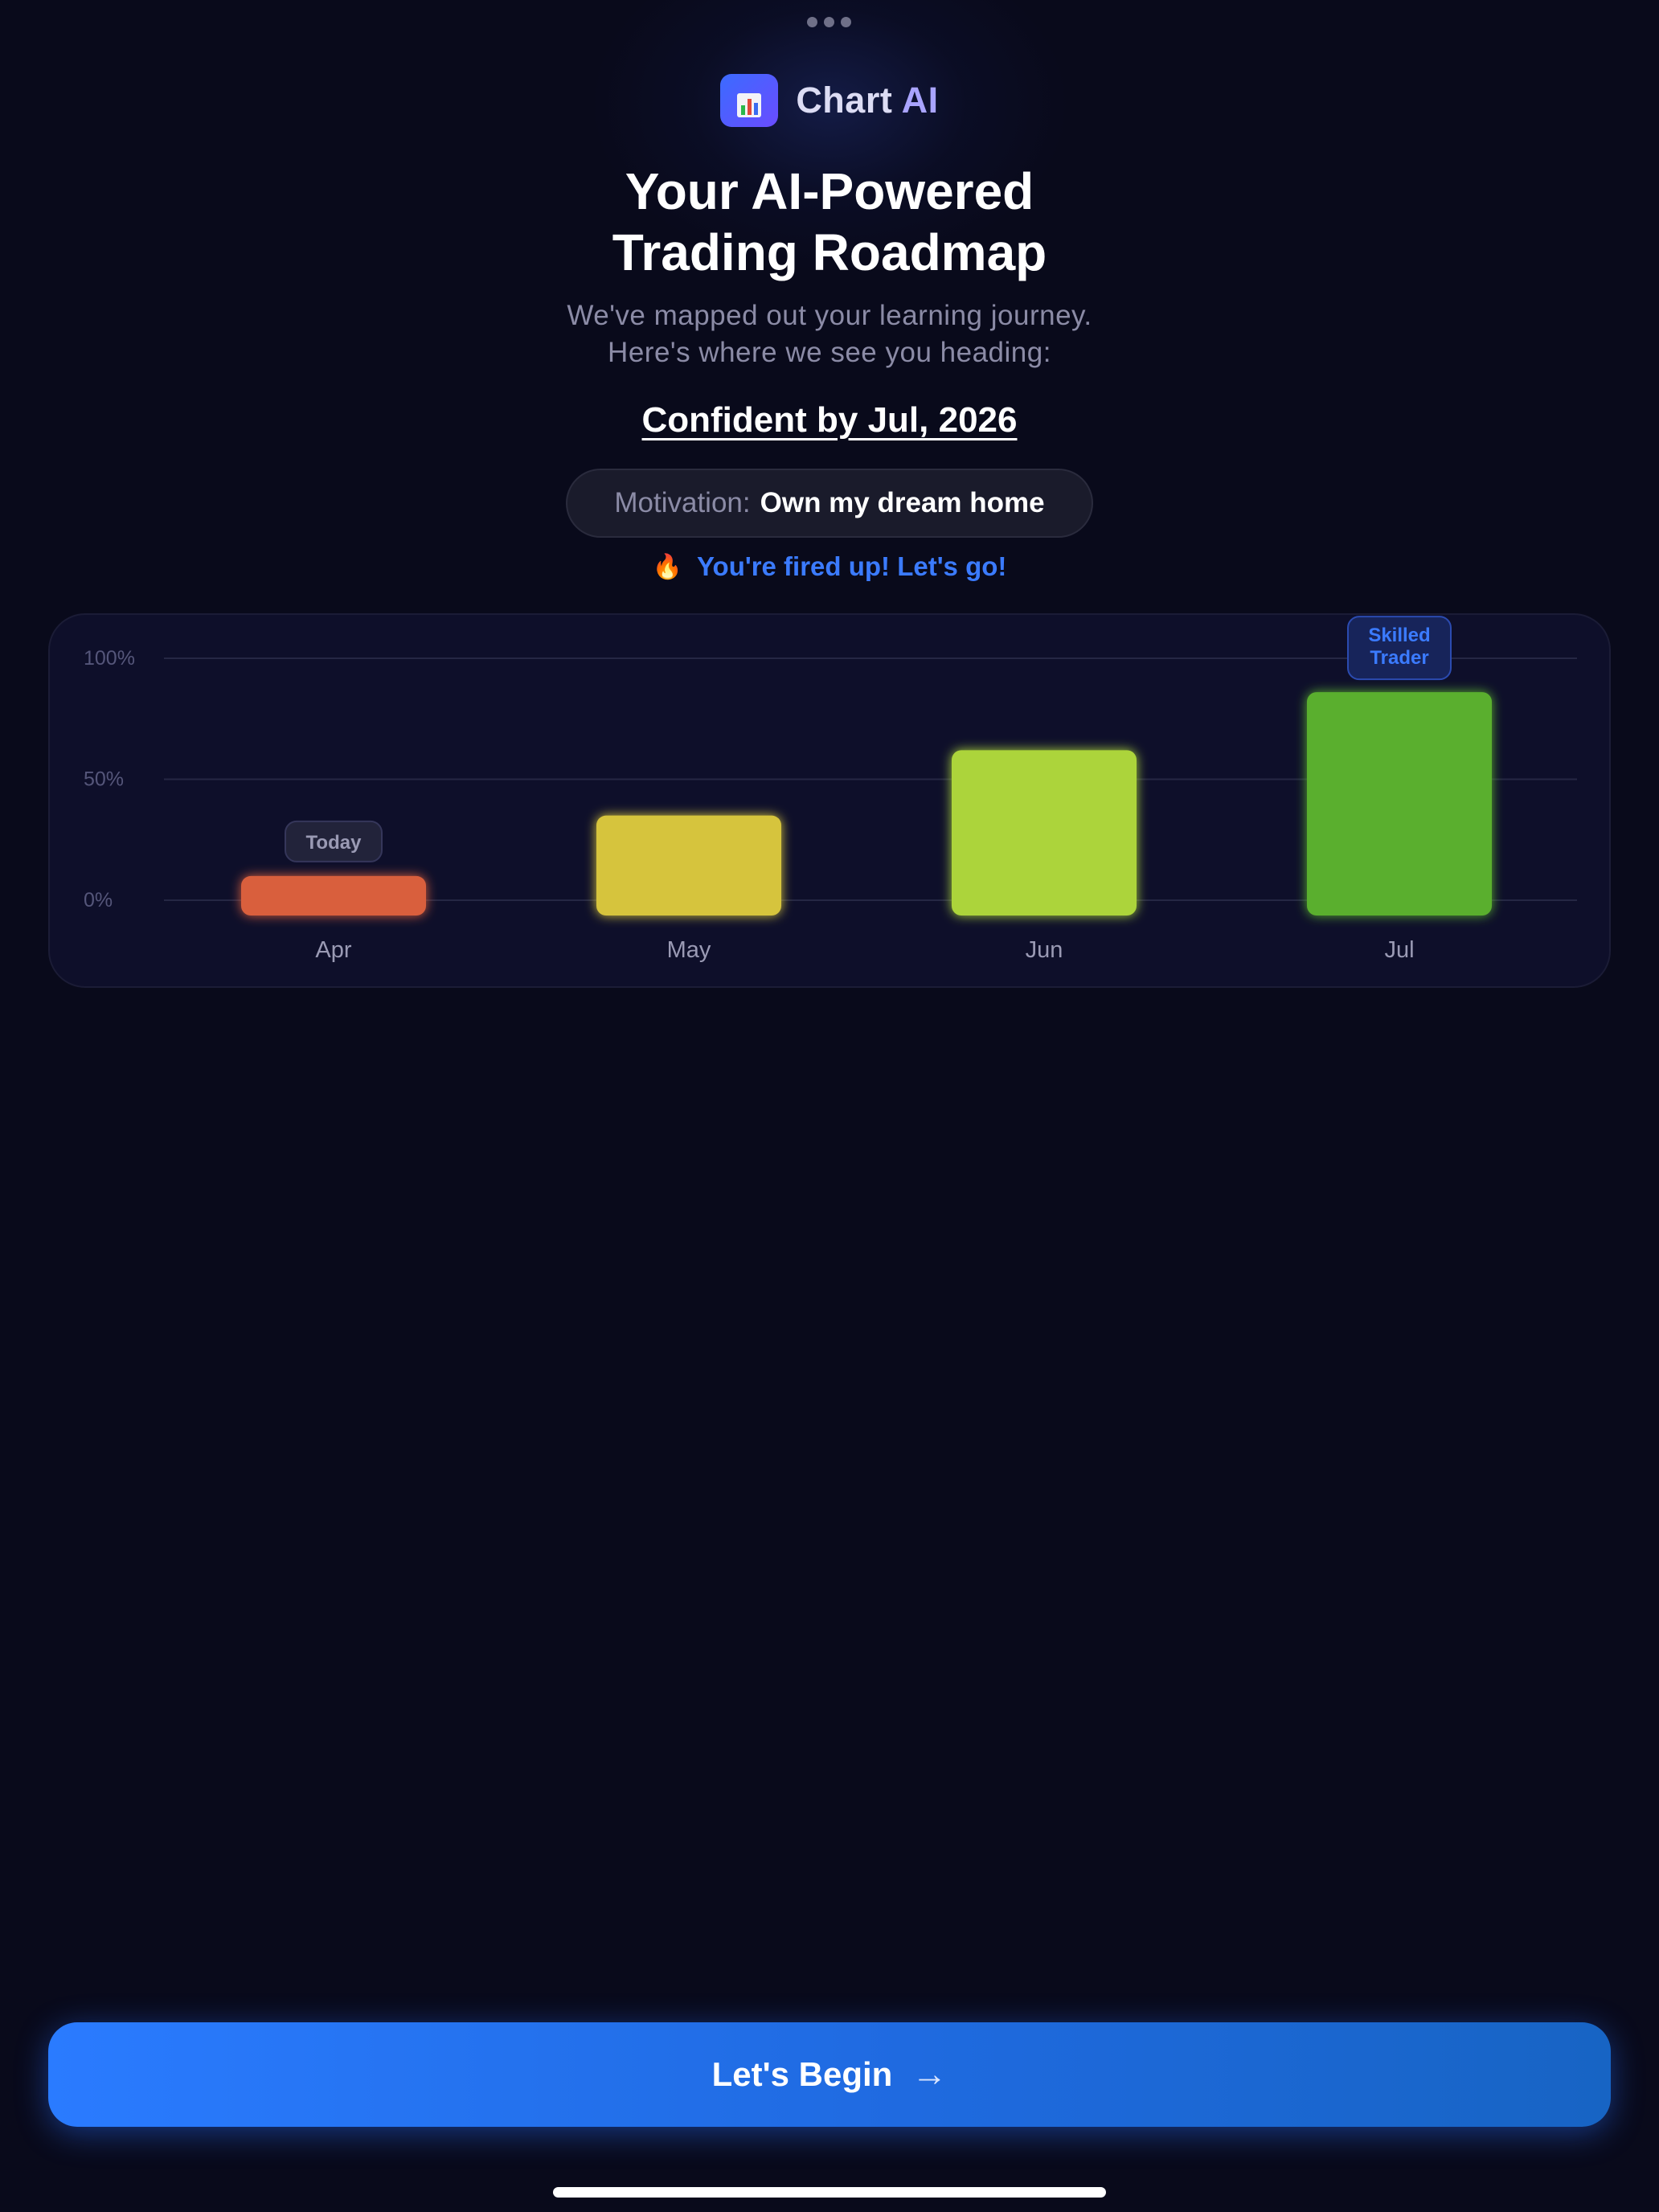 This screenshot has width=1659, height=2212. Describe the element at coordinates (920, 100) in the screenshot. I see `brand-name-part2: AI` at that location.